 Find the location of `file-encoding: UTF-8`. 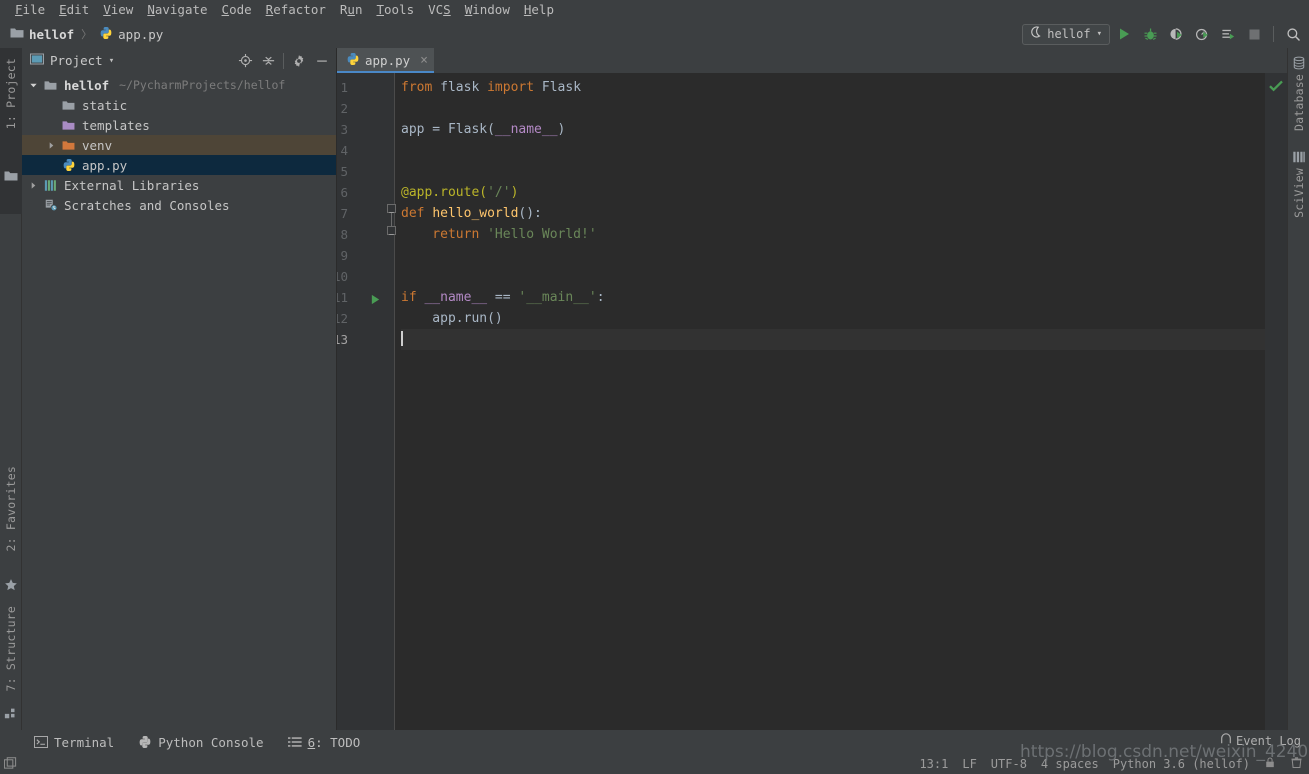

file-encoding: UTF-8 is located at coordinates (1009, 764).